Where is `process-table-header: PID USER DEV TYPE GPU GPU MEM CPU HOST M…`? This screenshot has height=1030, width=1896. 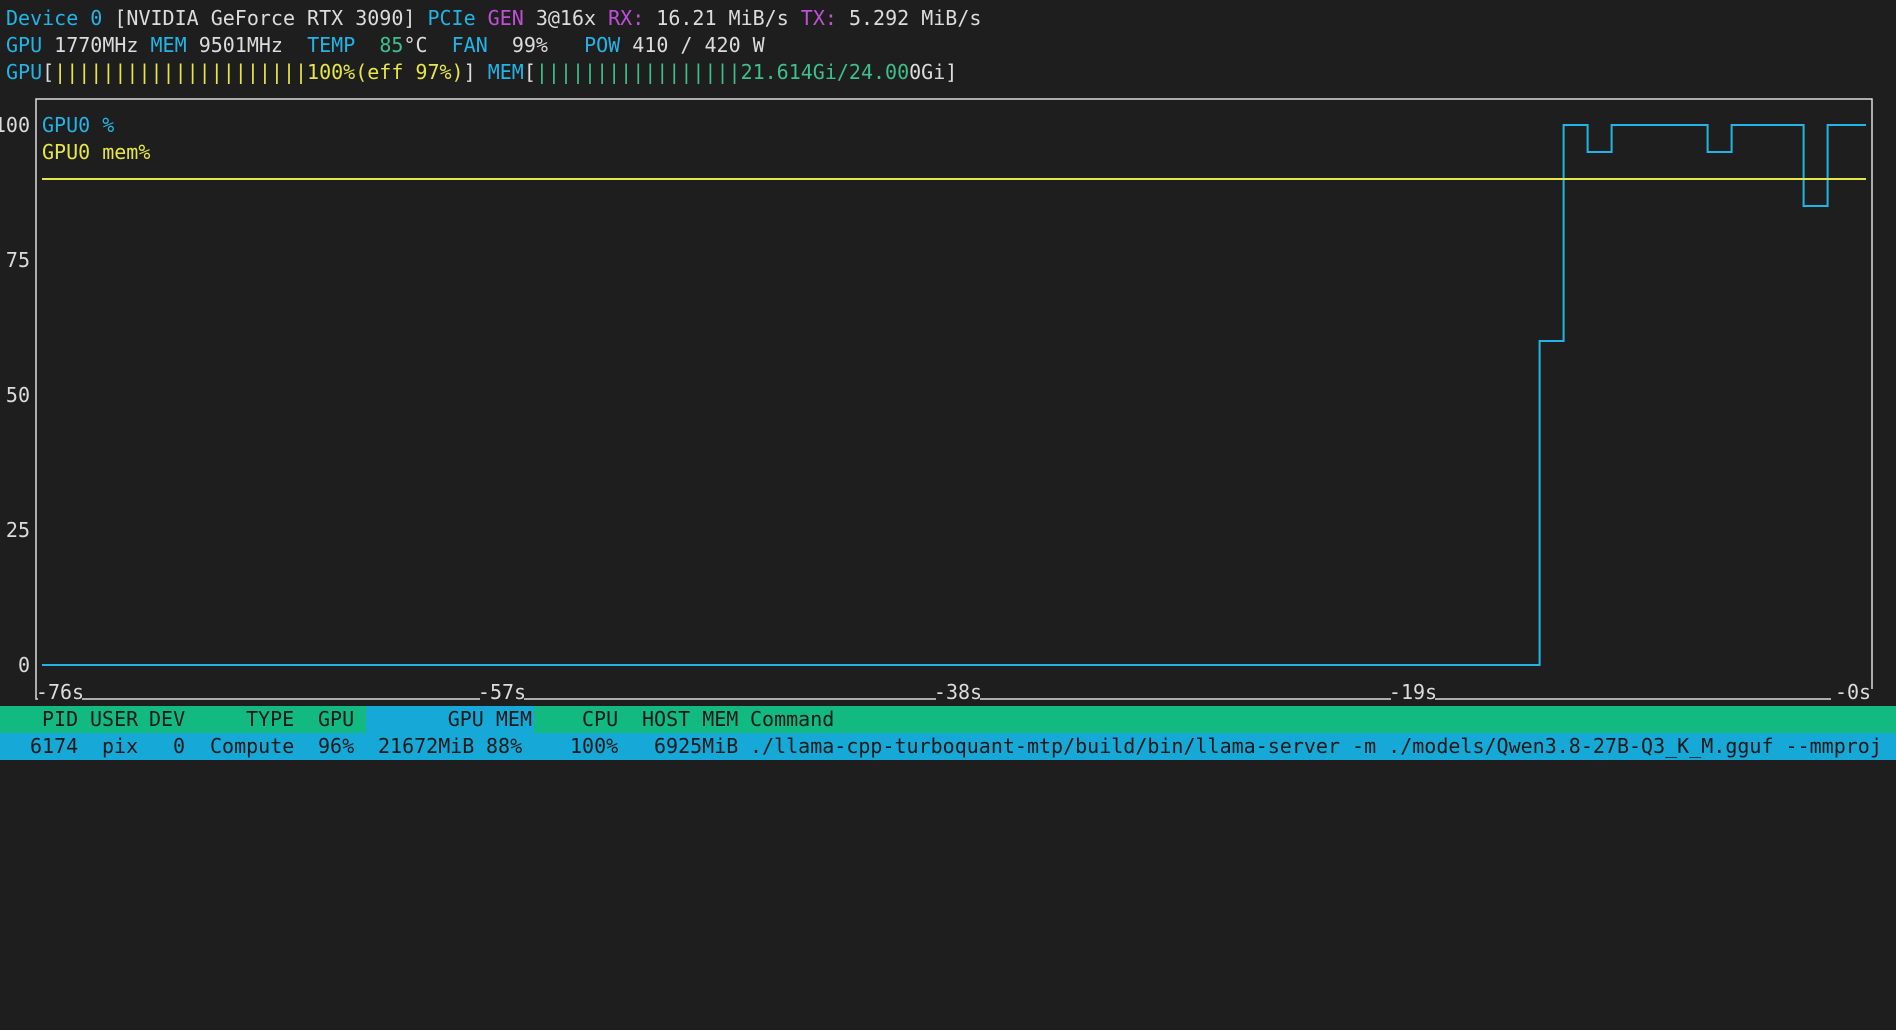
process-table-header: PID USER DEV TYPE GPU GPU MEM CPU HOST M… is located at coordinates (948, 719).